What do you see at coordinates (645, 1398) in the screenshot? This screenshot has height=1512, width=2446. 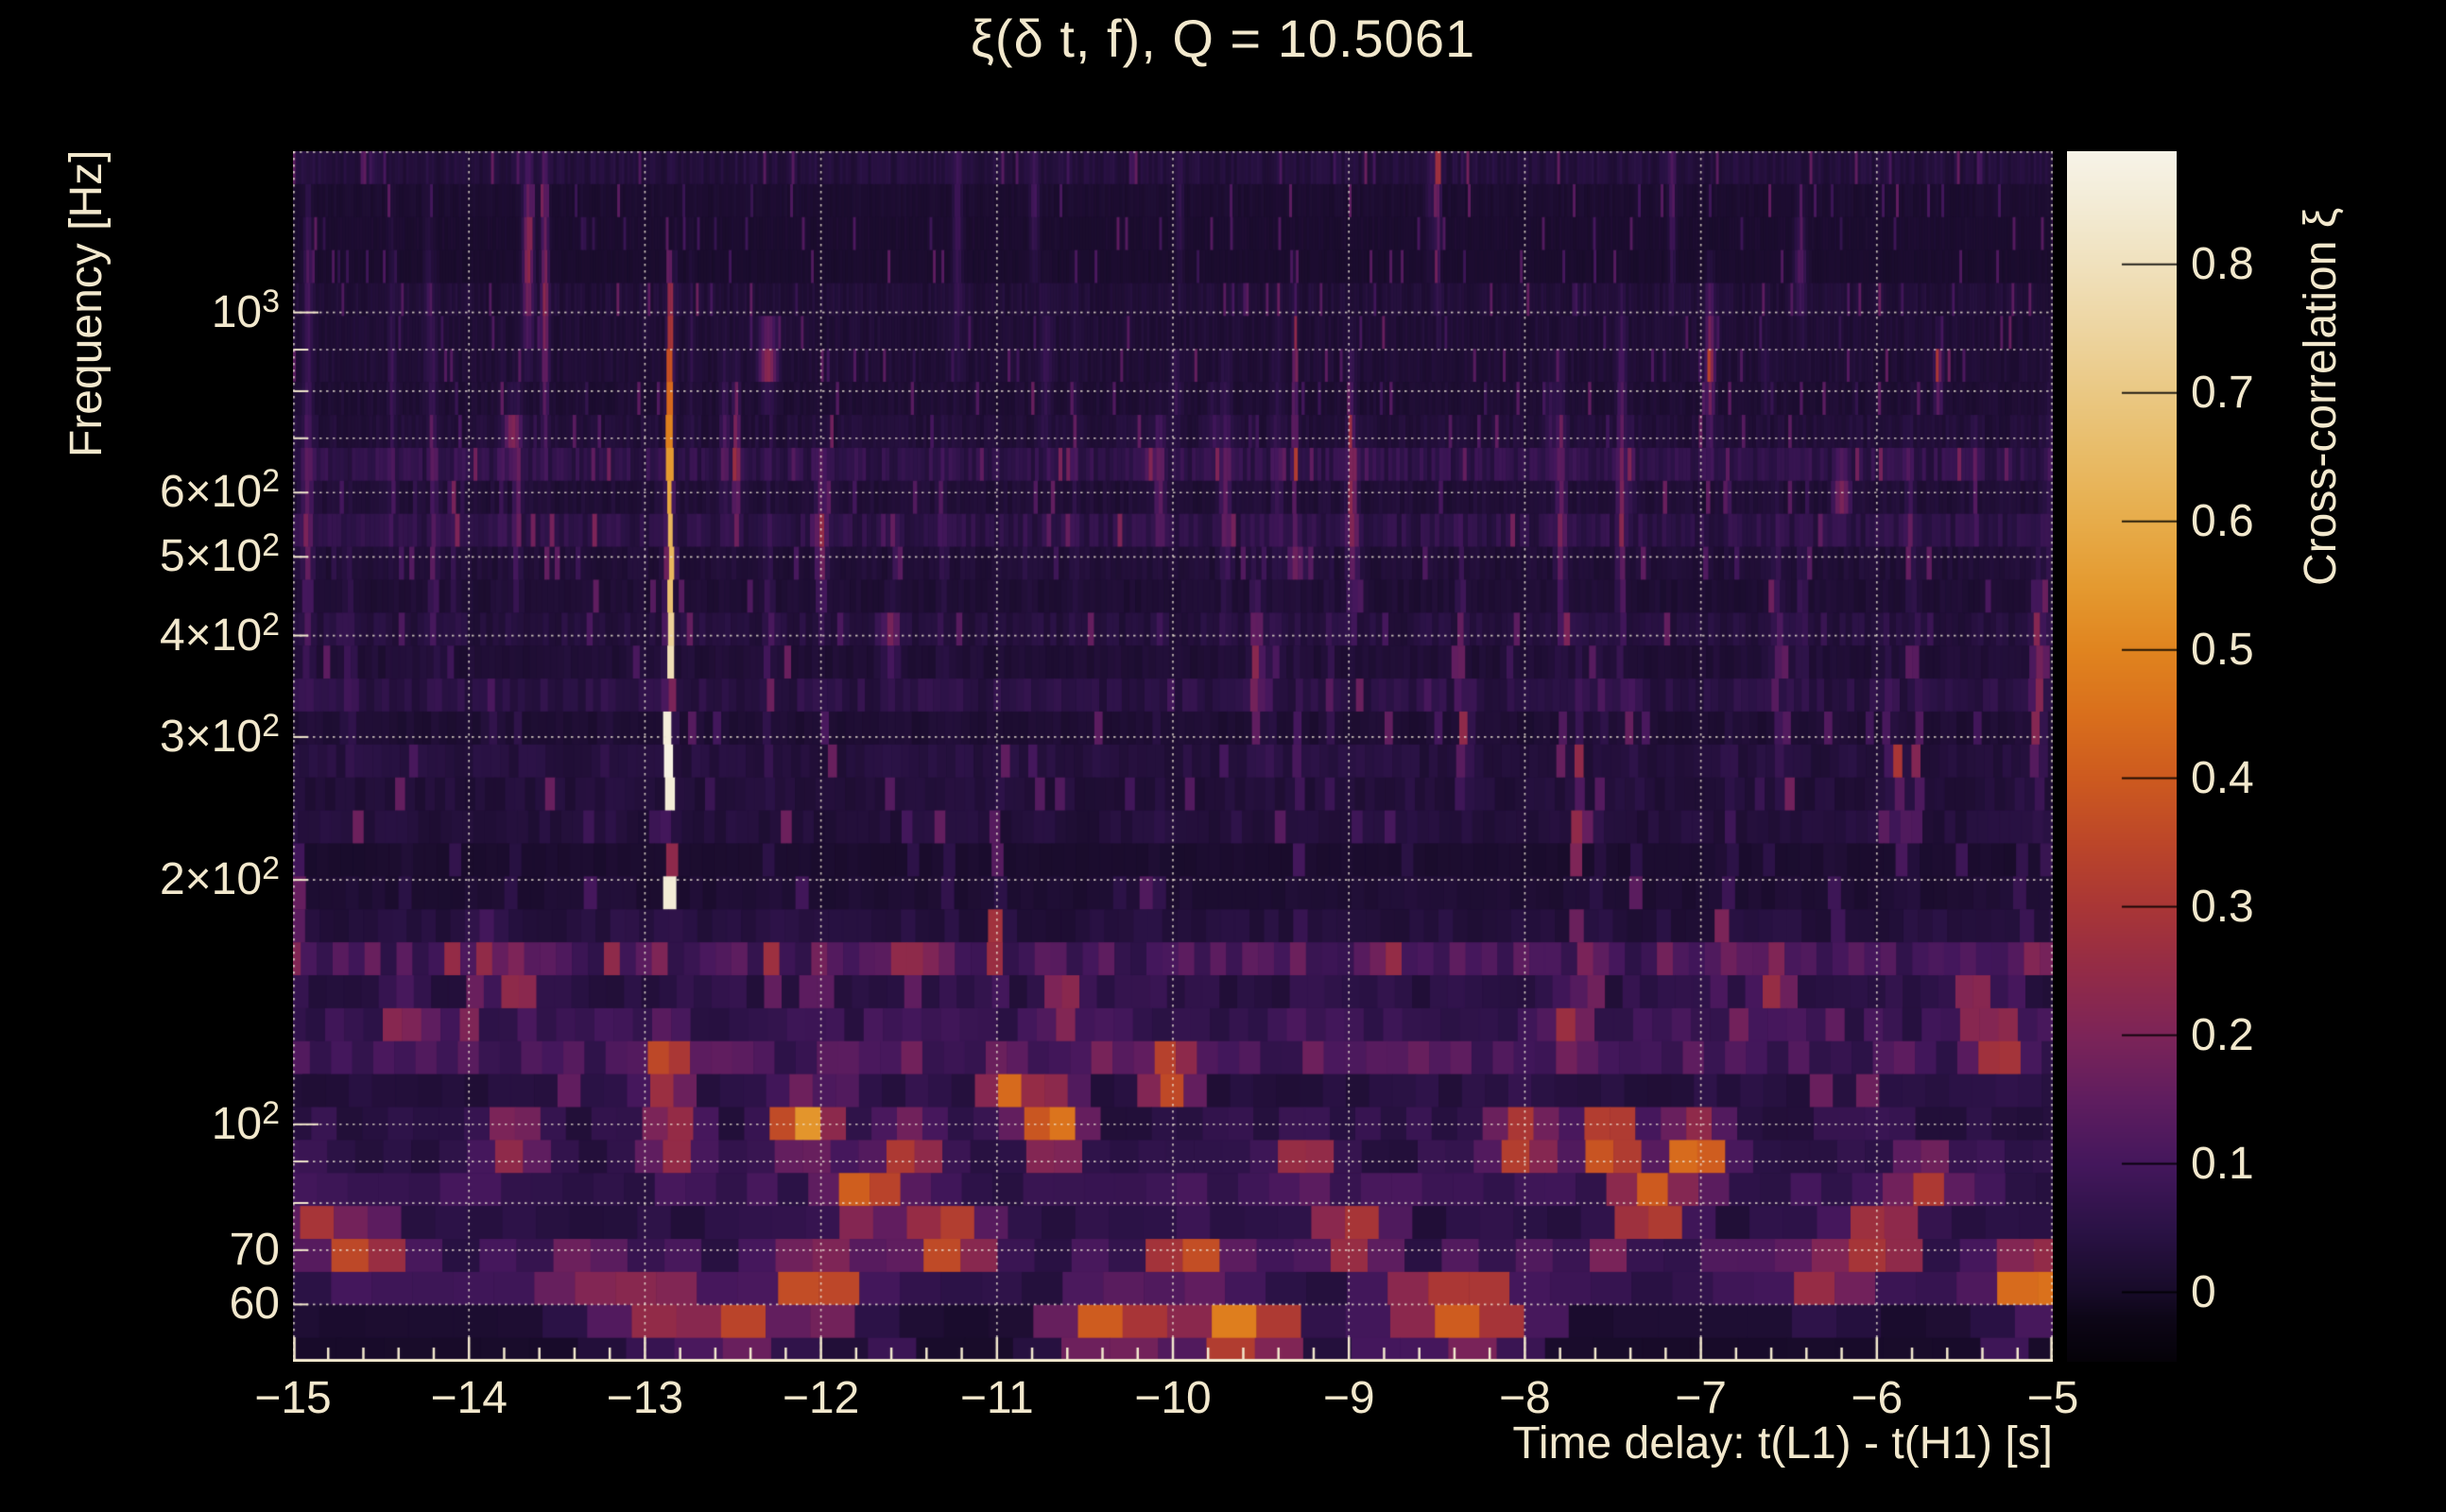 I see `x-tick-label: −13` at bounding box center [645, 1398].